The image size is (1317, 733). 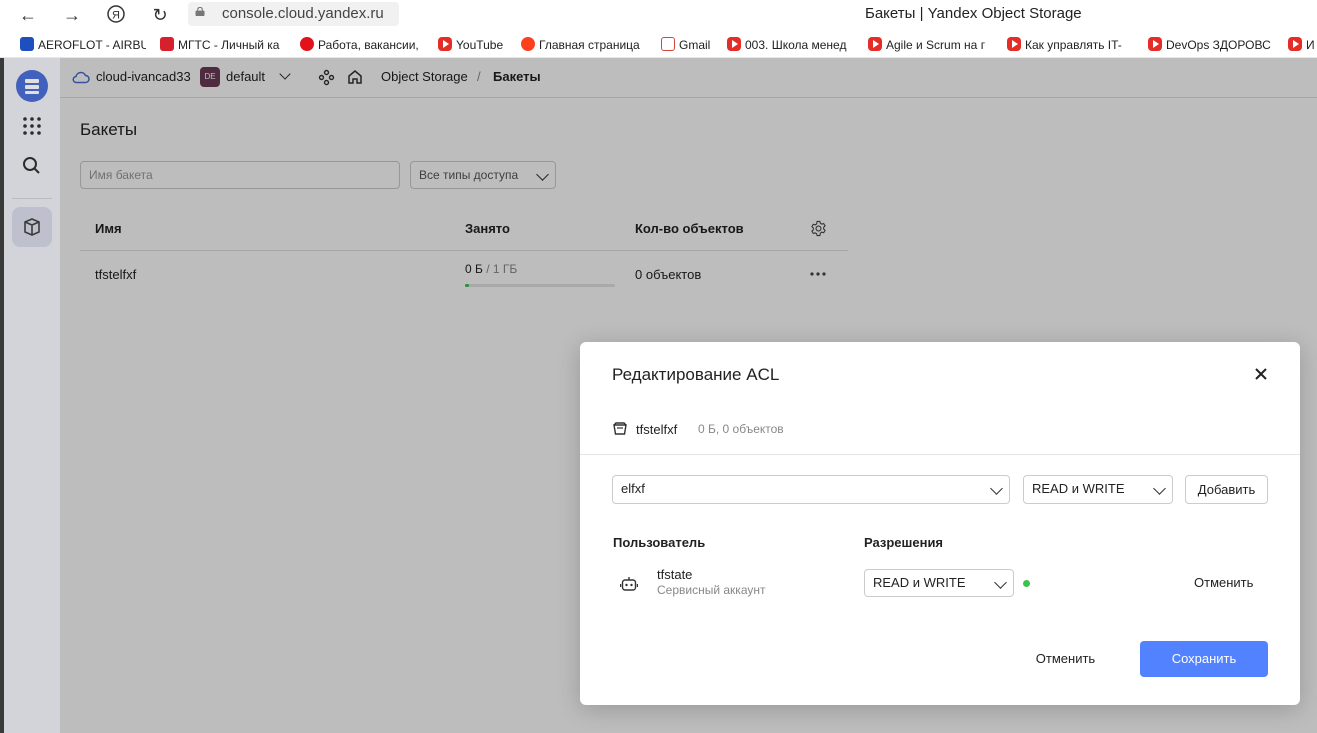 What do you see at coordinates (629, 584) in the screenshot?
I see `service-account-robot-icon` at bounding box center [629, 584].